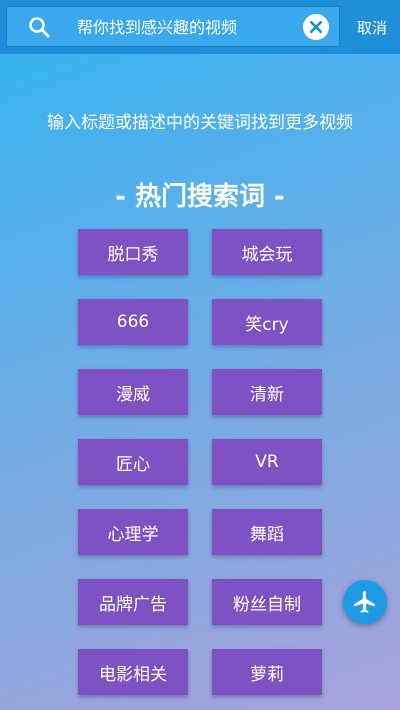 The height and width of the screenshot is (710, 400). I want to click on hot-tag: 匠心, so click(133, 462).